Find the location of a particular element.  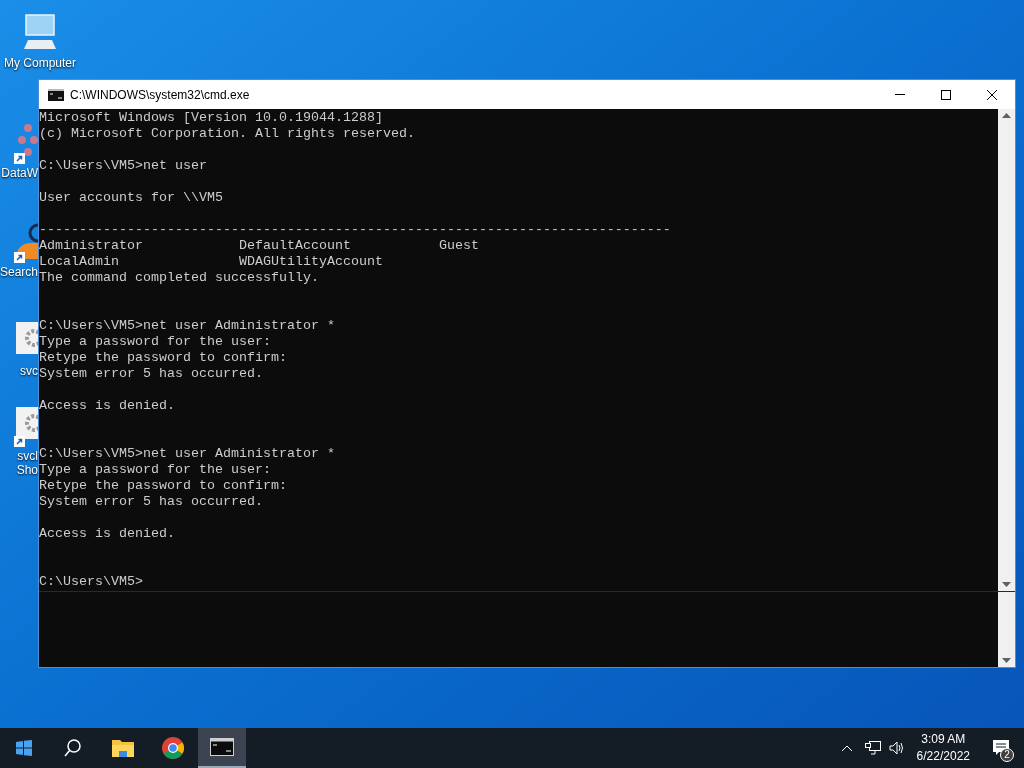

browser-icon is located at coordinates (173, 748).